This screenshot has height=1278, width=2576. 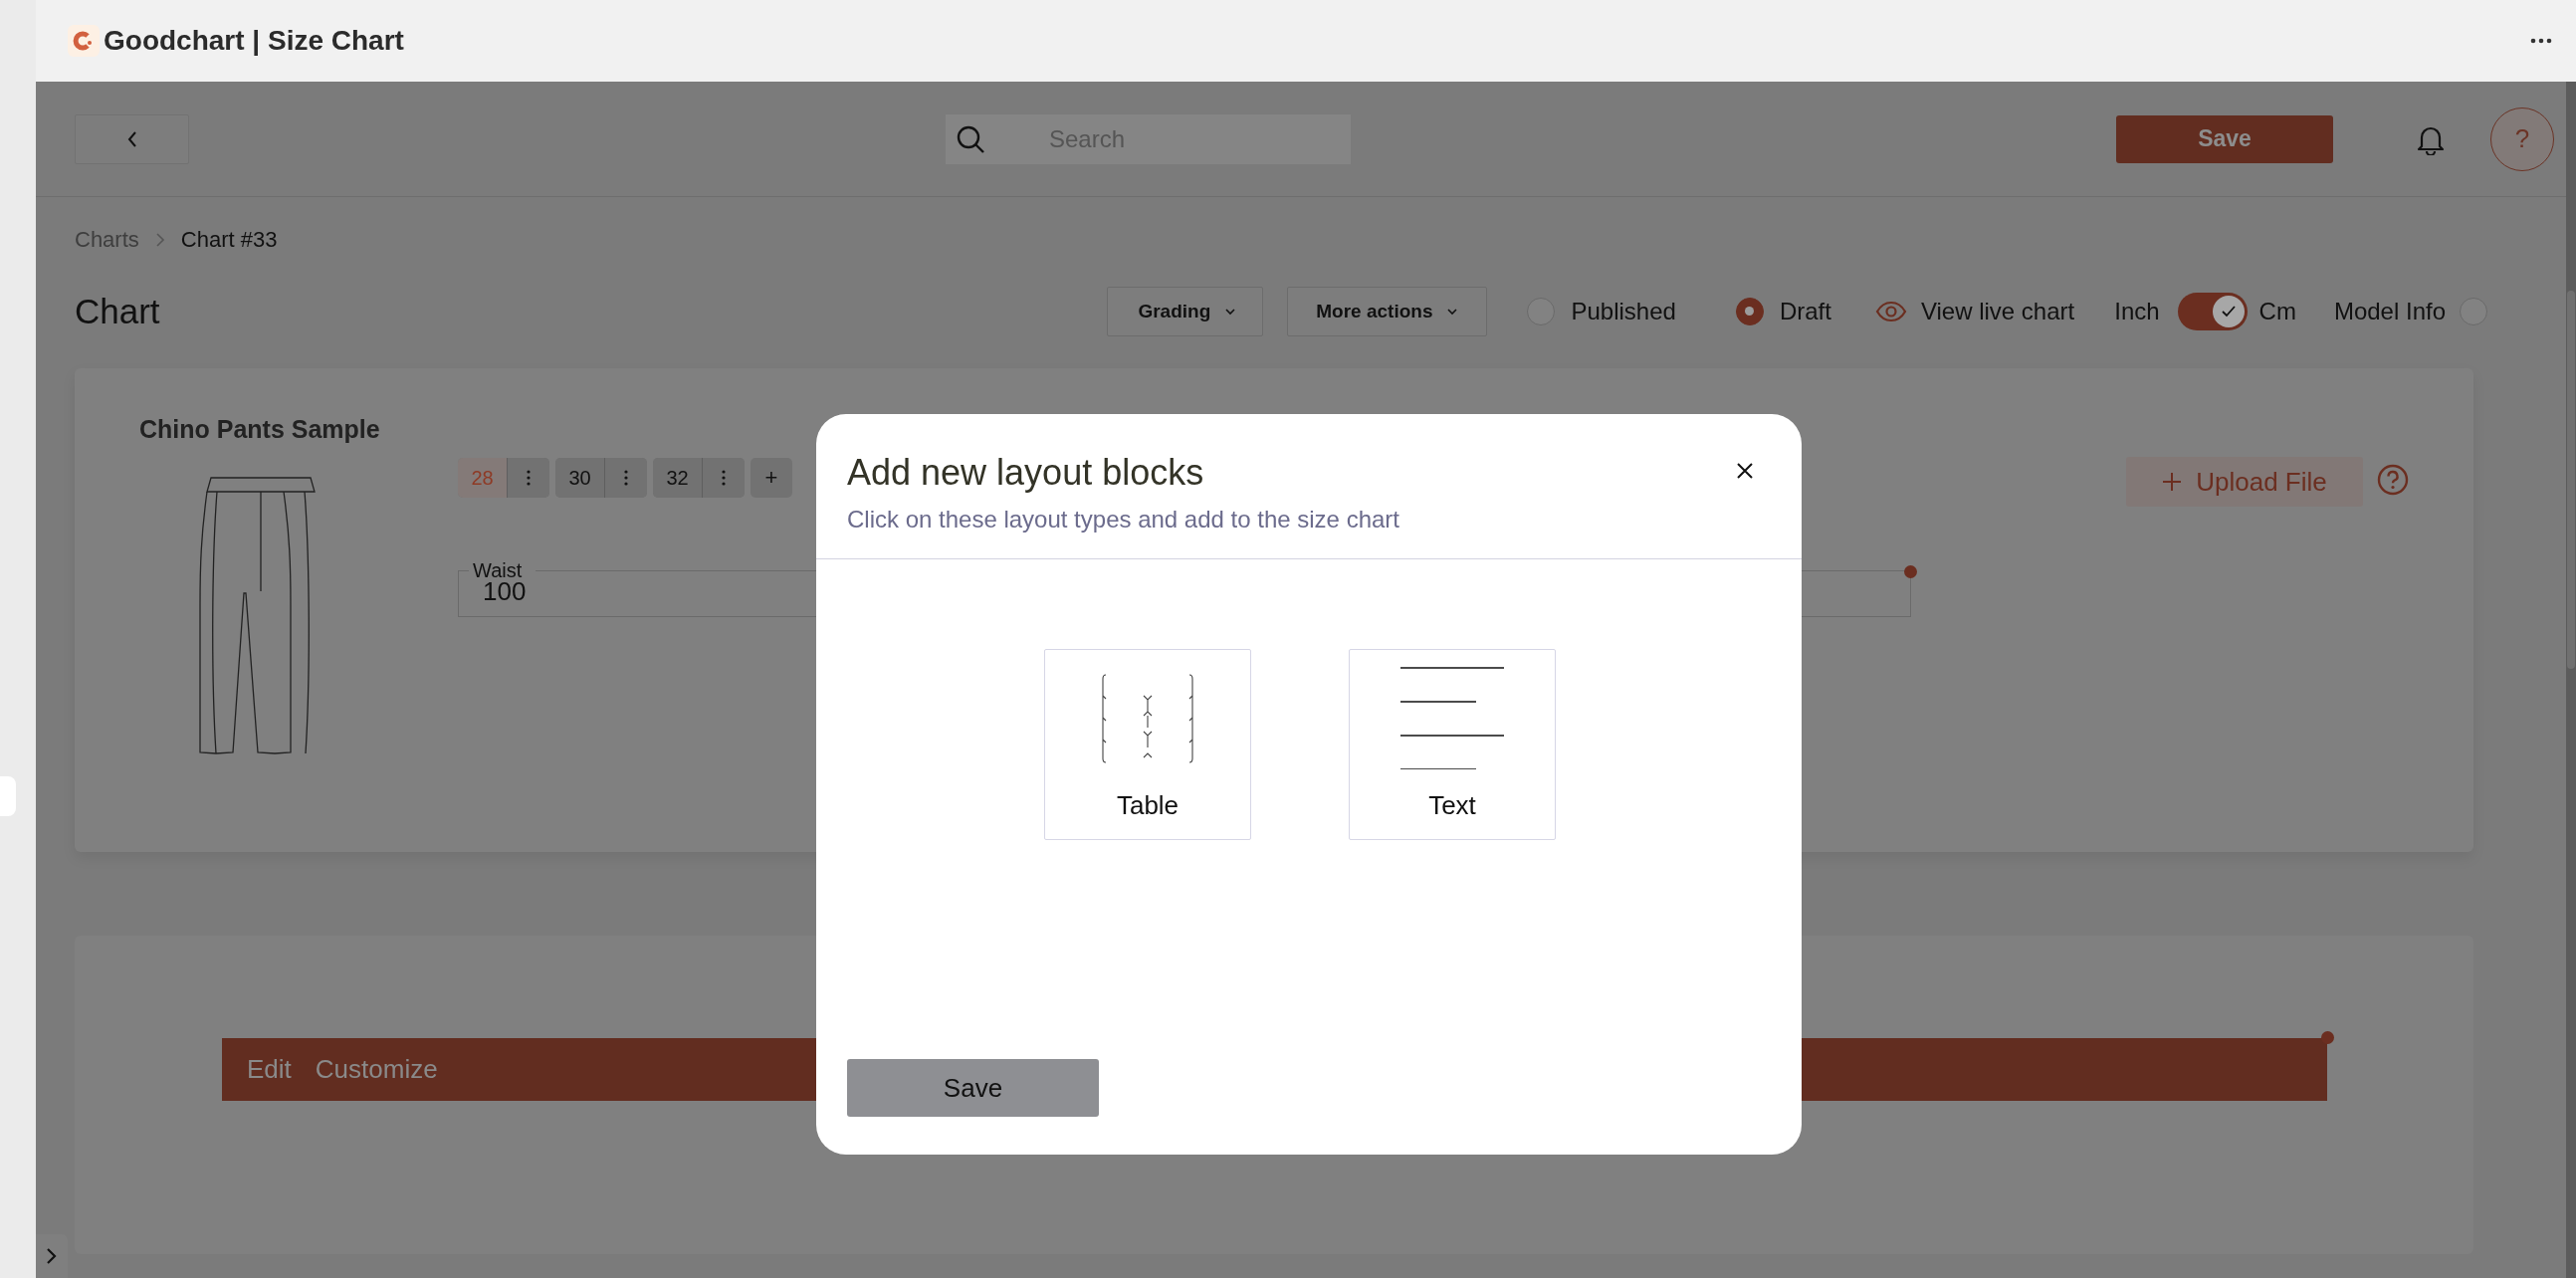 What do you see at coordinates (2522, 139) in the screenshot?
I see `help-button: ?` at bounding box center [2522, 139].